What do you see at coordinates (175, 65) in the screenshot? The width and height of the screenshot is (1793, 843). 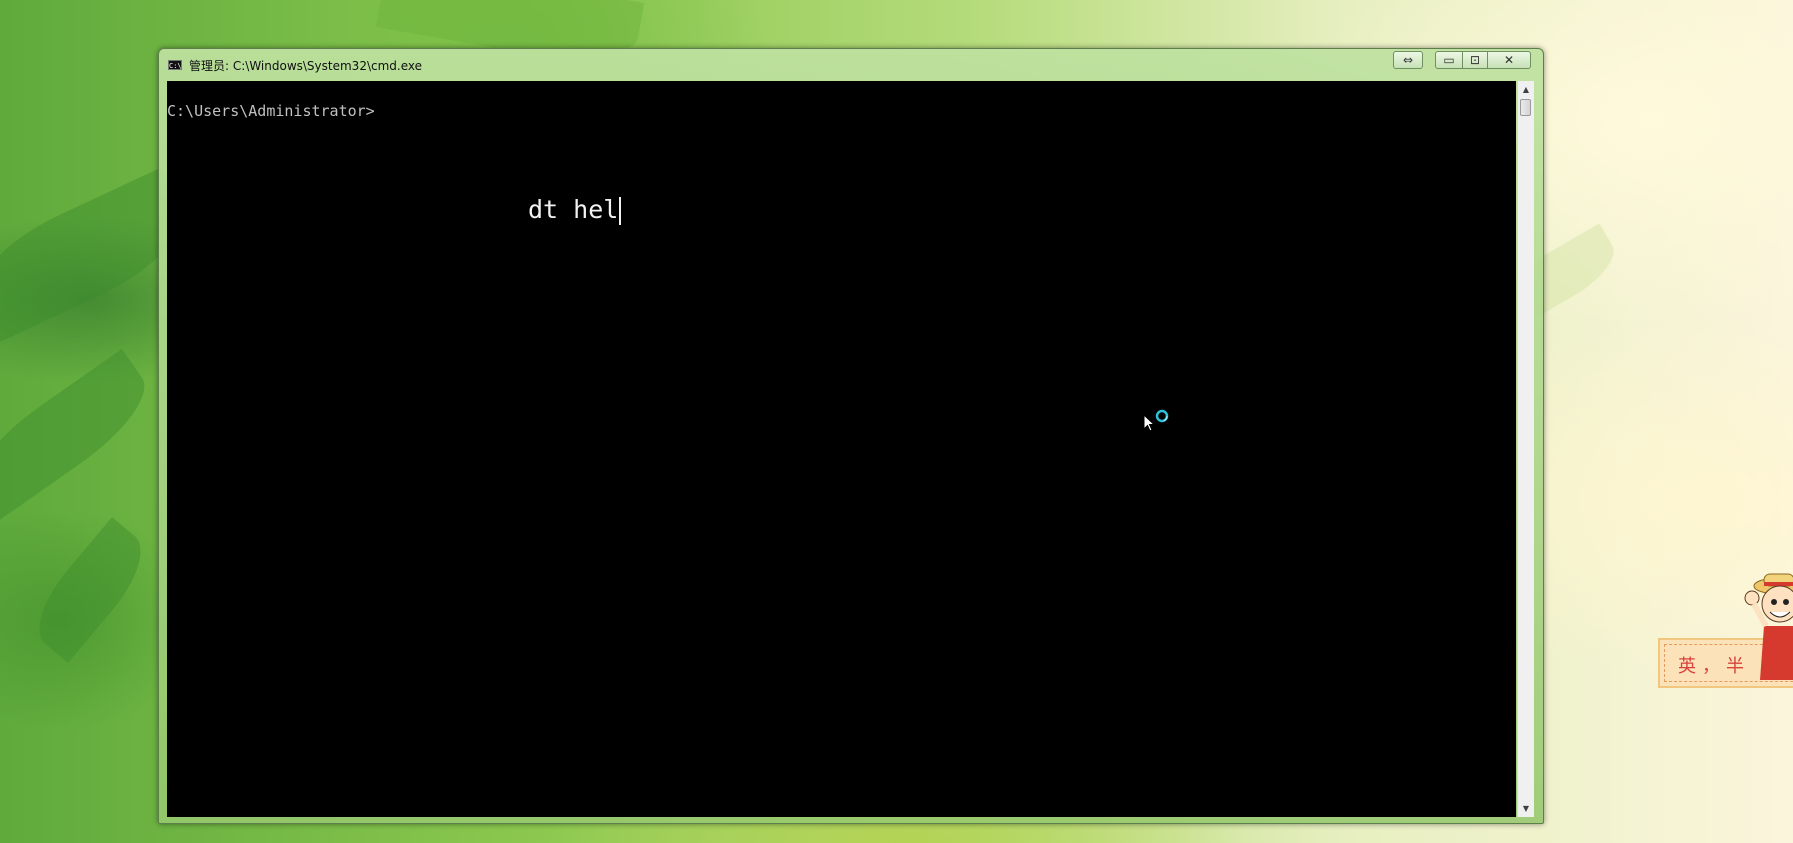 I see `cmd-icon: C:\` at bounding box center [175, 65].